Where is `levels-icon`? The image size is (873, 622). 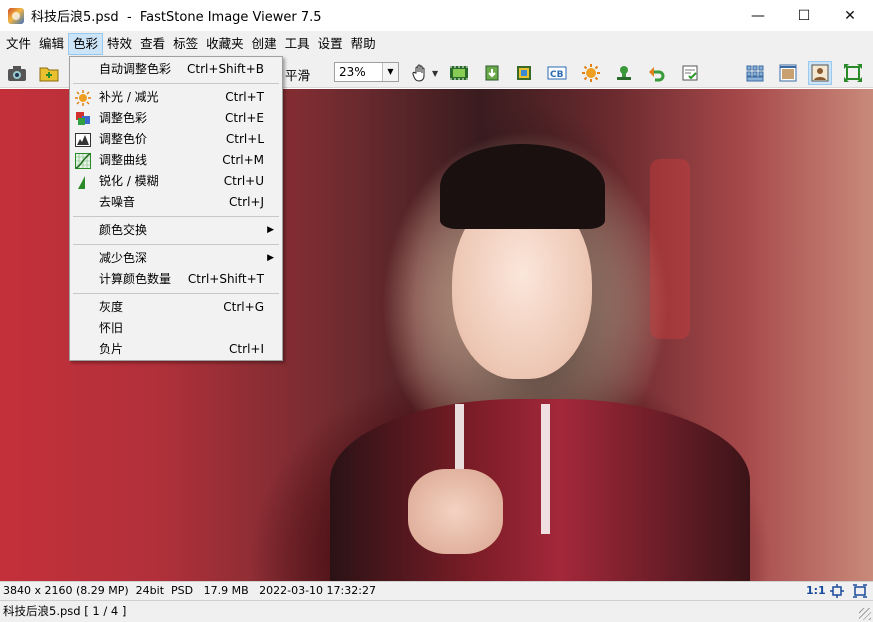 levels-icon is located at coordinates (83, 140).